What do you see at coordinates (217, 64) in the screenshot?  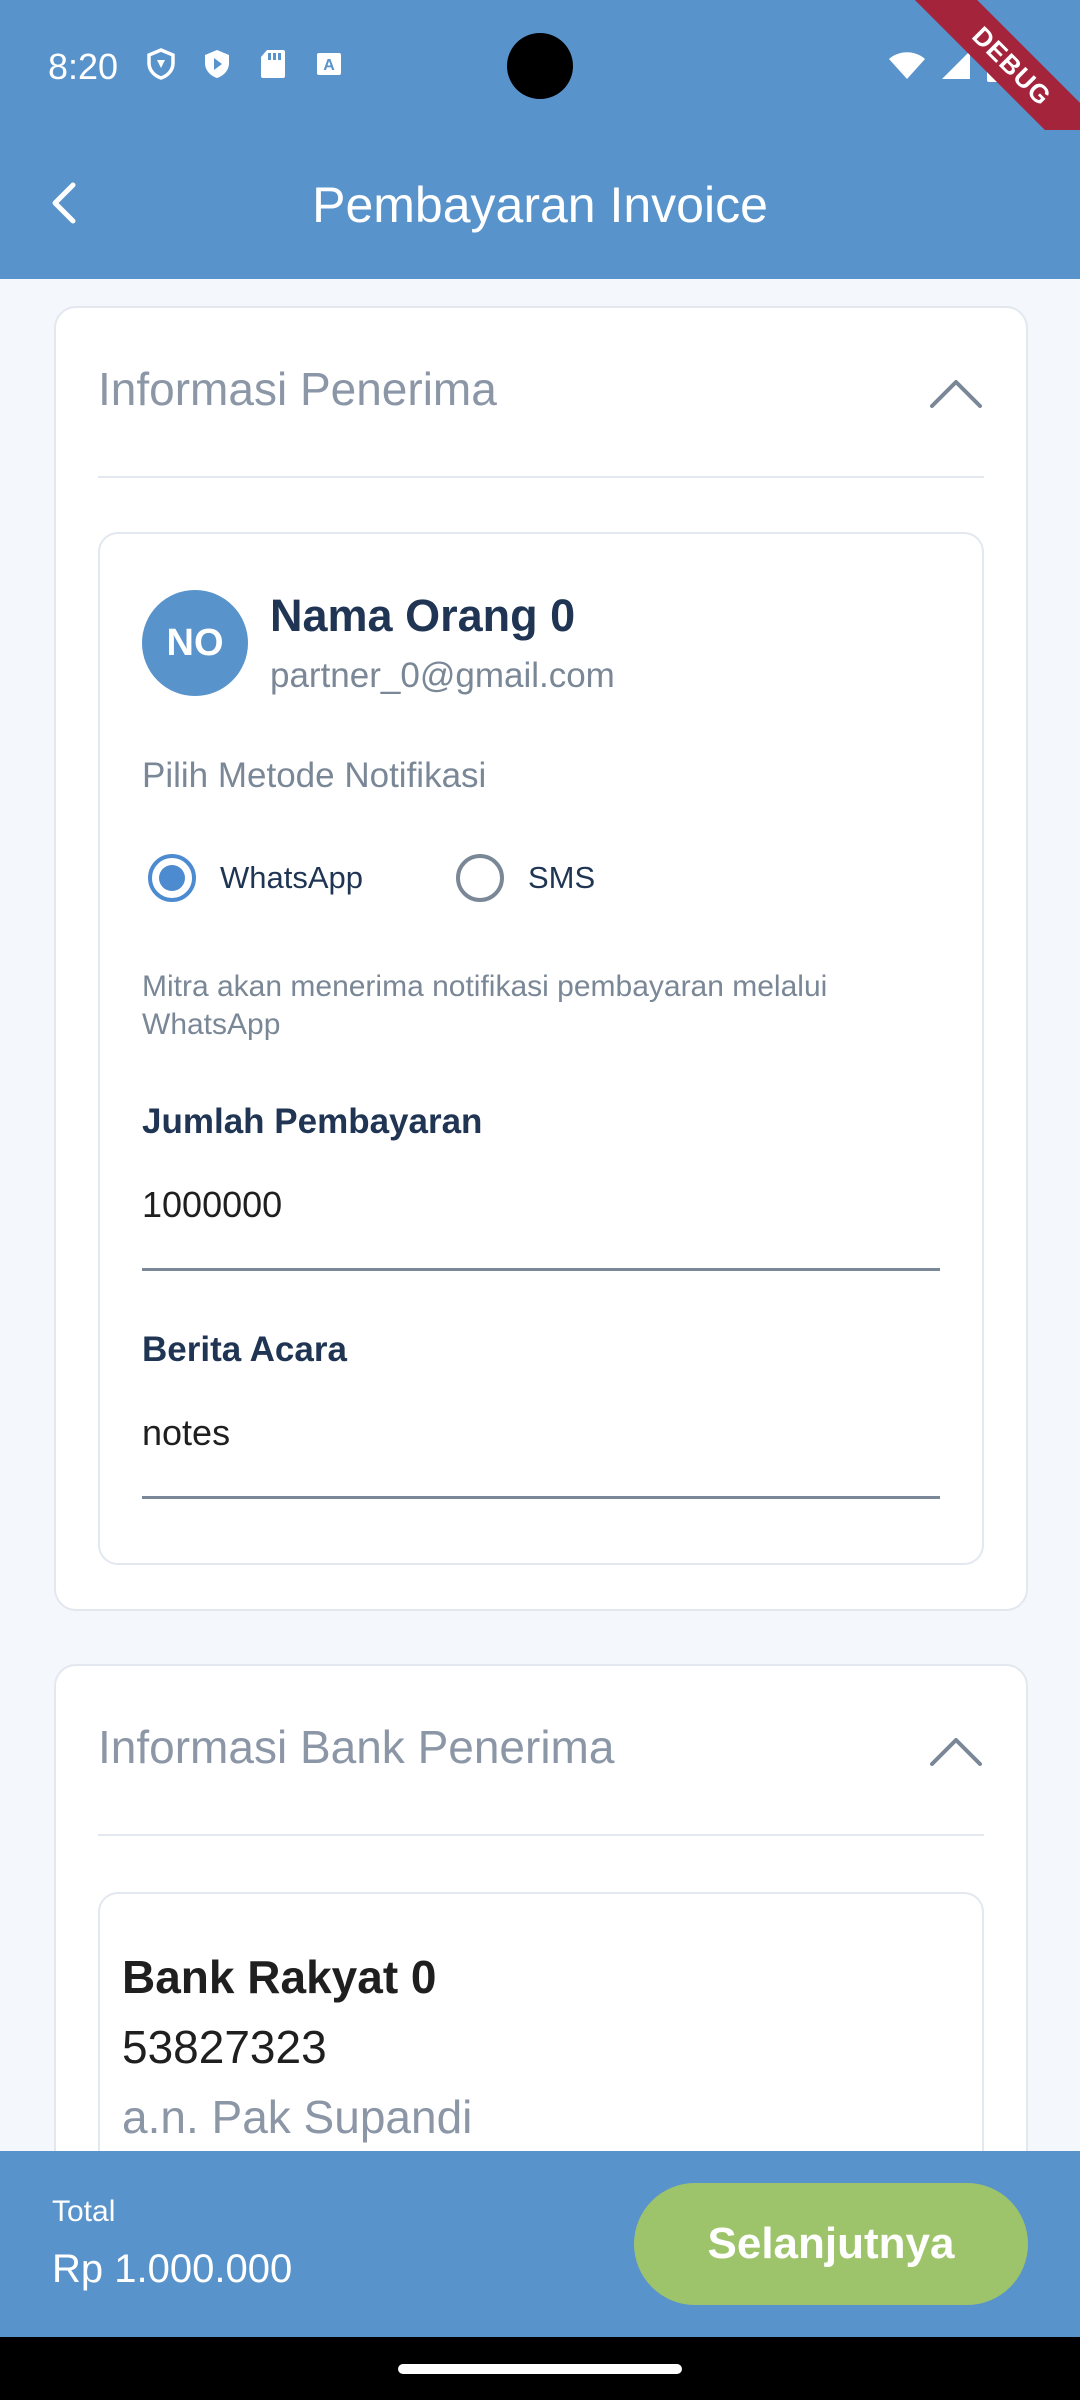 I see `shield-play-icon` at bounding box center [217, 64].